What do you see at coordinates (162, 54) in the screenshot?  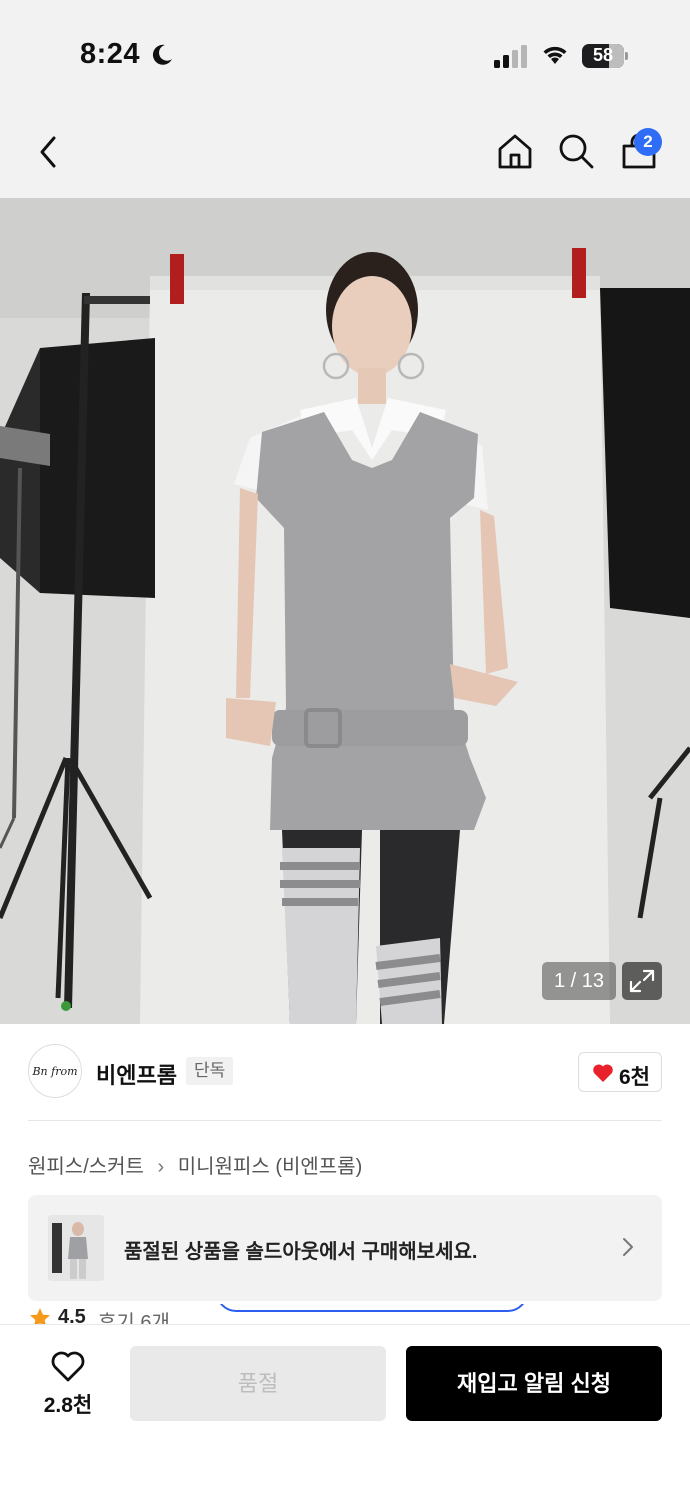 I see `moon-icon` at bounding box center [162, 54].